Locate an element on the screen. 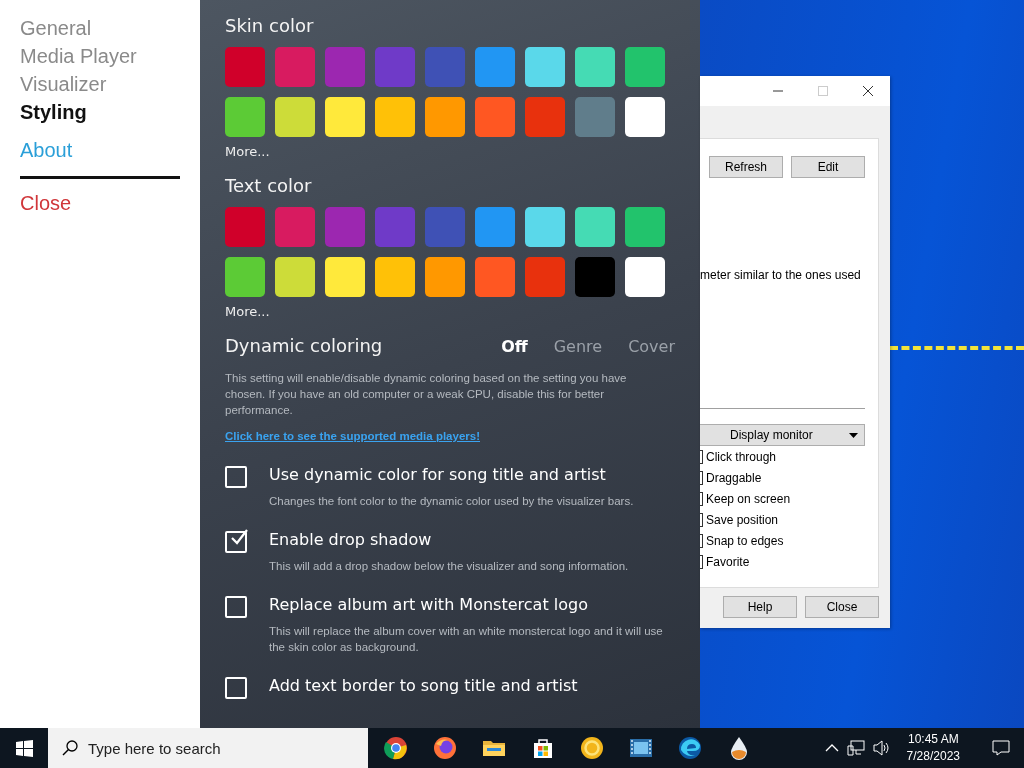  dropdown-value: Display monitor is located at coordinates (771, 435).